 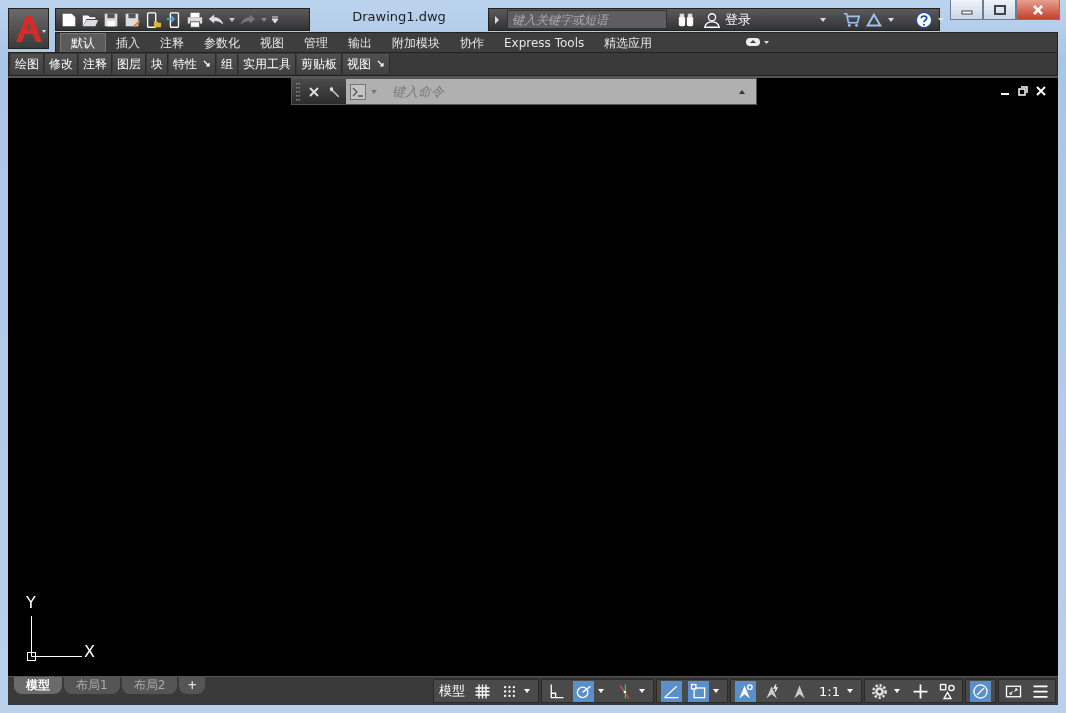 What do you see at coordinates (272, 42) in the screenshot?
I see `ribbon-tab: 视图` at bounding box center [272, 42].